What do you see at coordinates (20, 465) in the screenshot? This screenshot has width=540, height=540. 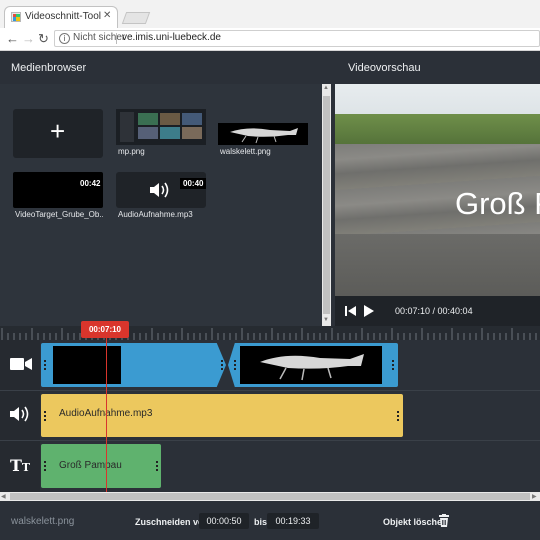 I see `text-track-icon: TT` at bounding box center [20, 465].